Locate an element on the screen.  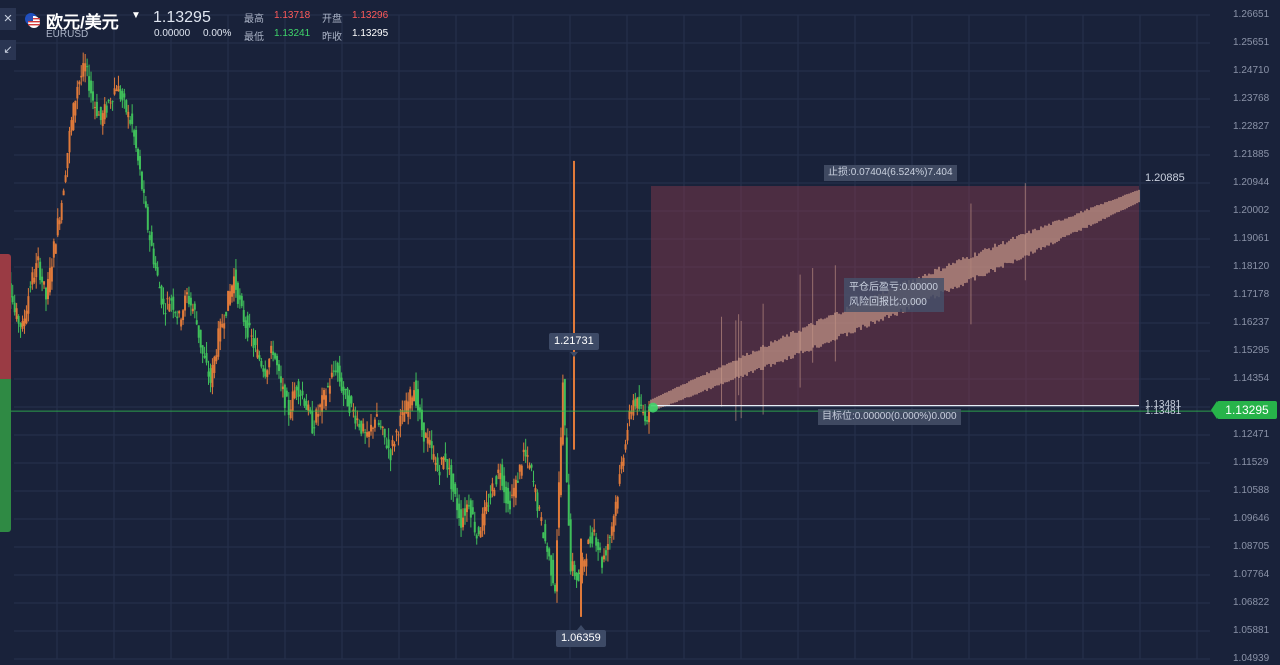
symbol-dropdown-icon: ▼ is located at coordinates (136, 15).